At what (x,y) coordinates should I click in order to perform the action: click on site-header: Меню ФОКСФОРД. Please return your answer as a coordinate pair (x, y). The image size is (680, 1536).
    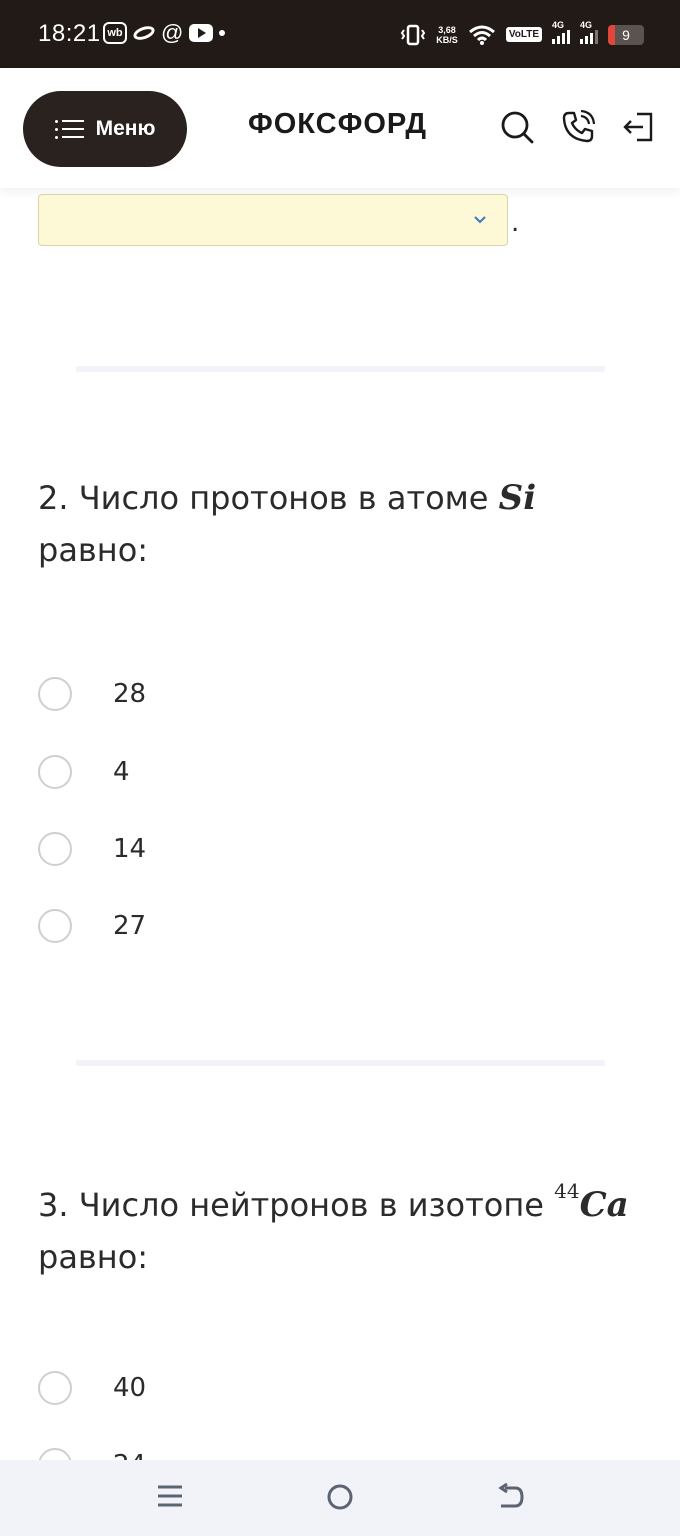
    Looking at the image, I should click on (340, 128).